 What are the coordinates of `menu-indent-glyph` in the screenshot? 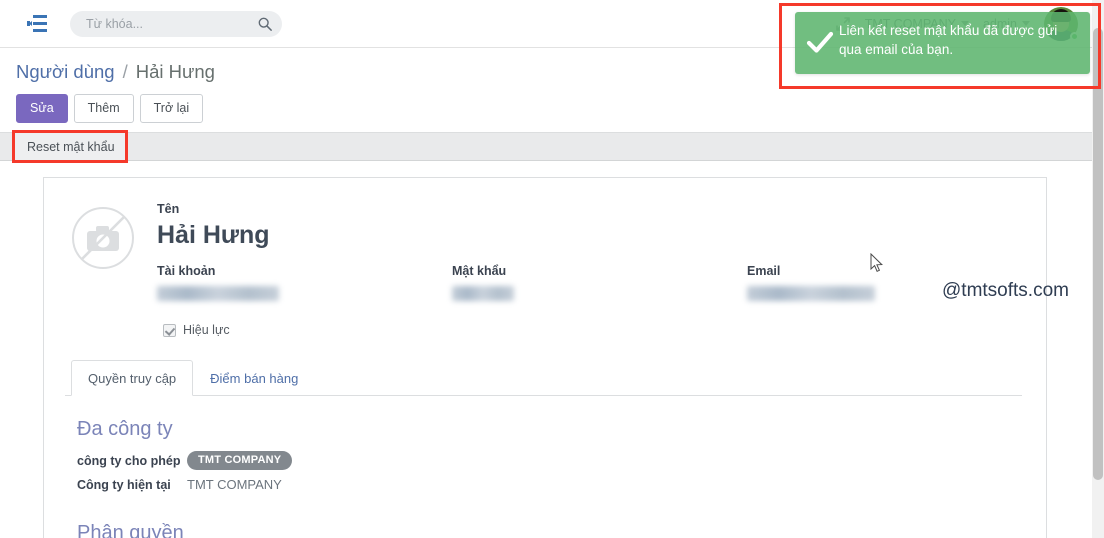 It's located at (37, 23).